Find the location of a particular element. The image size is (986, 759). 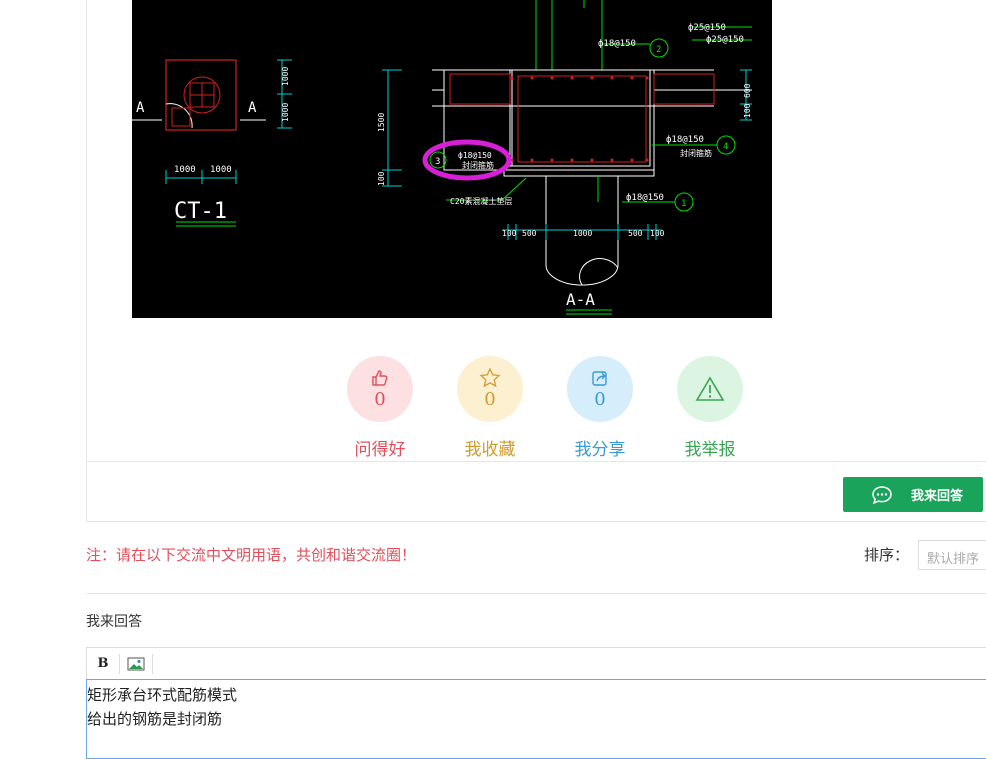

section-title: A-A is located at coordinates (580, 299).